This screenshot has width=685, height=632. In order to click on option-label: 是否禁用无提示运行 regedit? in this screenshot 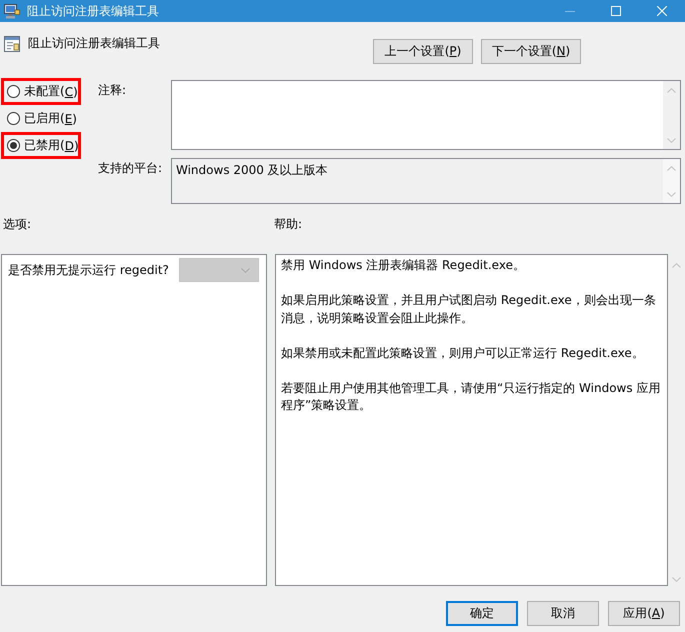, I will do `click(88, 270)`.